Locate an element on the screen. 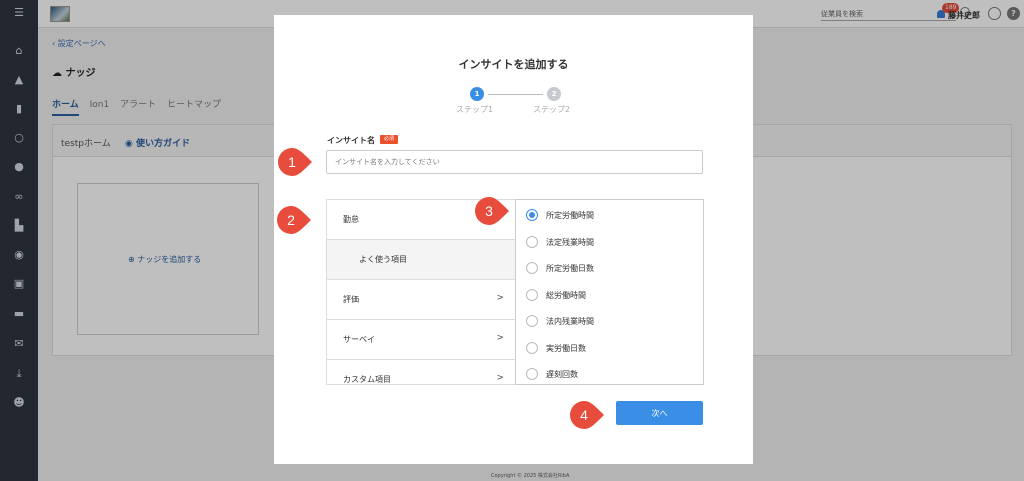 The height and width of the screenshot is (481, 1024). step-1-indicator: 1 is located at coordinates (477, 94).